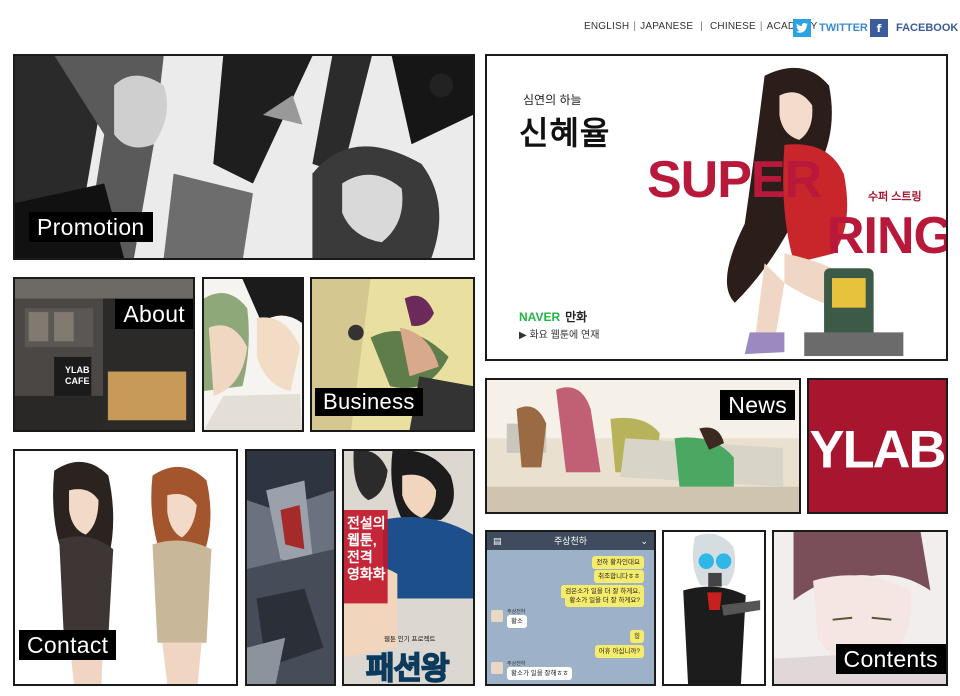  Describe the element at coordinates (734, 180) in the screenshot. I see `series-title-art: SUPER` at that location.